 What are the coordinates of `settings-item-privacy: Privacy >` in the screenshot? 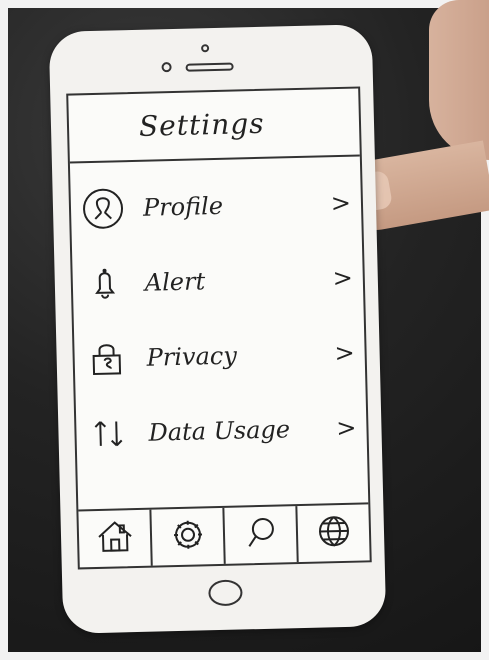 It's located at (223, 355).